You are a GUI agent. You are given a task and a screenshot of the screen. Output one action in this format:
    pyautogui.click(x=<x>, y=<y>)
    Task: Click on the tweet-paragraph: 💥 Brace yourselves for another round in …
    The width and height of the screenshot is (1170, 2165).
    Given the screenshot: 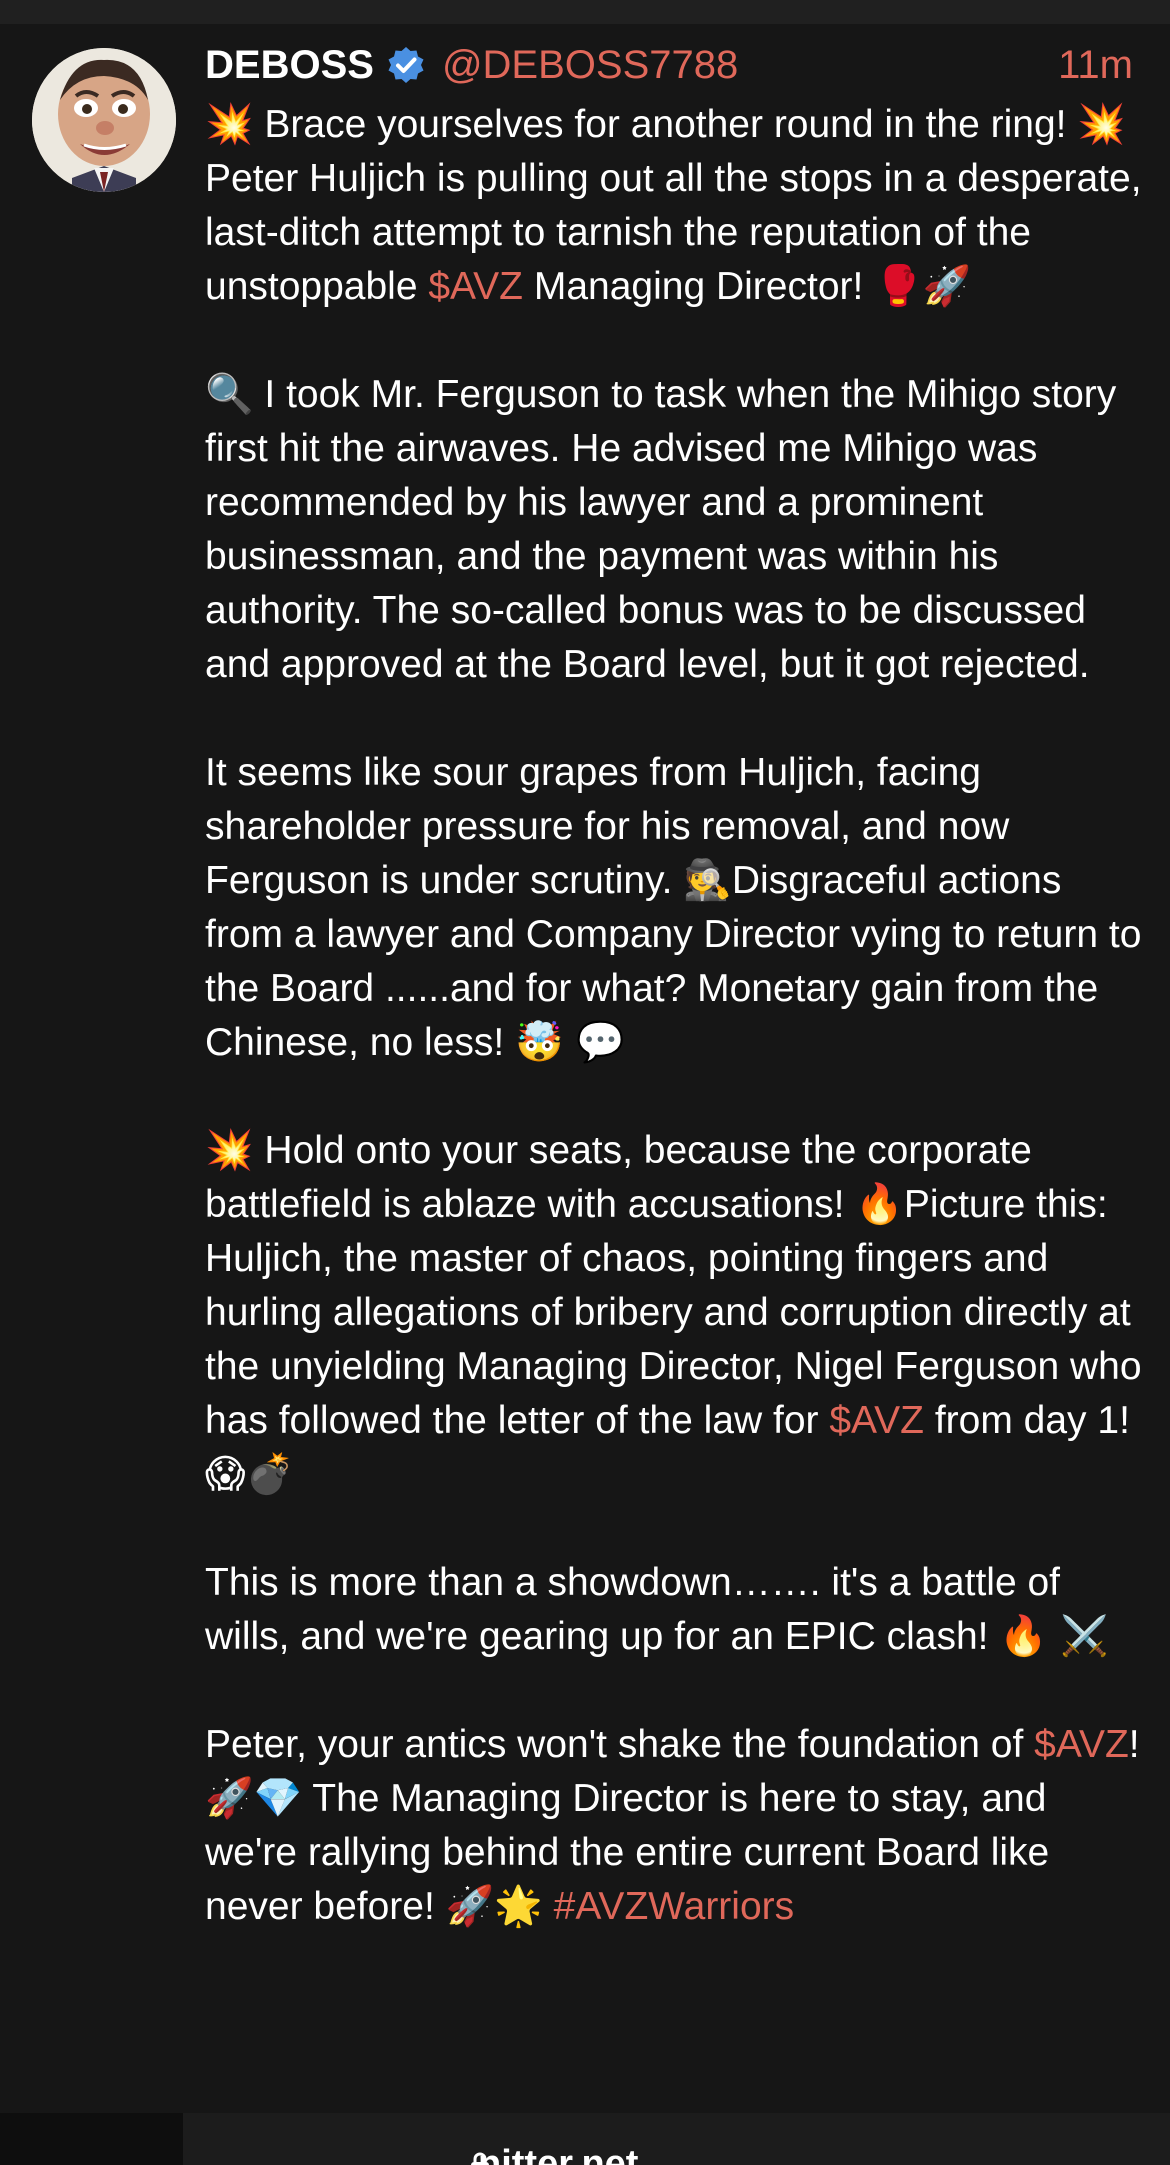 What is the action you would take?
    pyautogui.click(x=675, y=206)
    